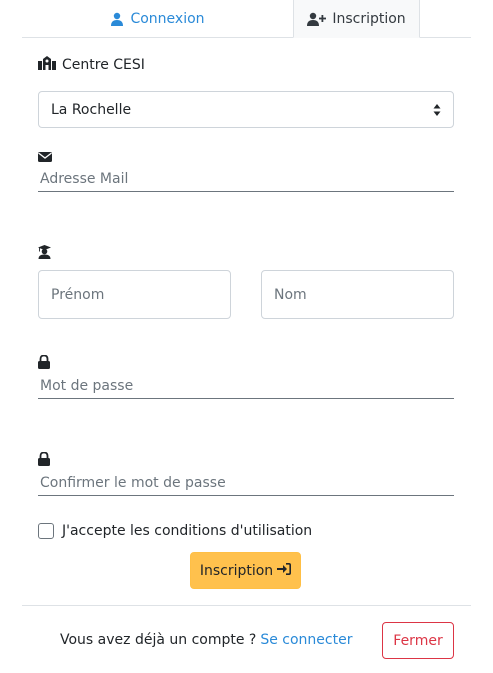 This screenshot has height=673, width=493. I want to click on lastname-field: Nom, so click(357, 294).